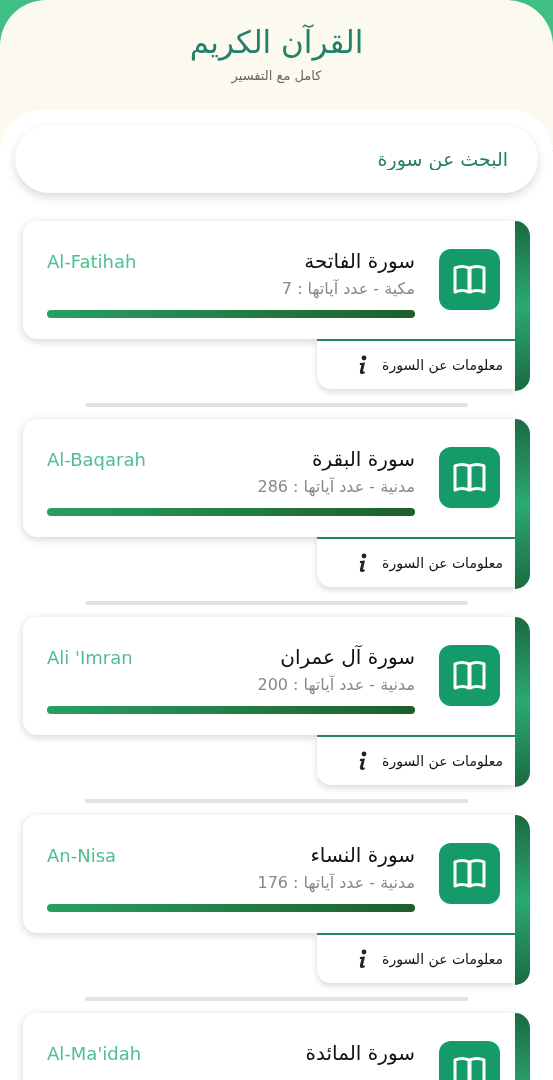  What do you see at coordinates (335, 684) in the screenshot?
I see `surah-details: مدنية - عدد آياتها : 200` at bounding box center [335, 684].